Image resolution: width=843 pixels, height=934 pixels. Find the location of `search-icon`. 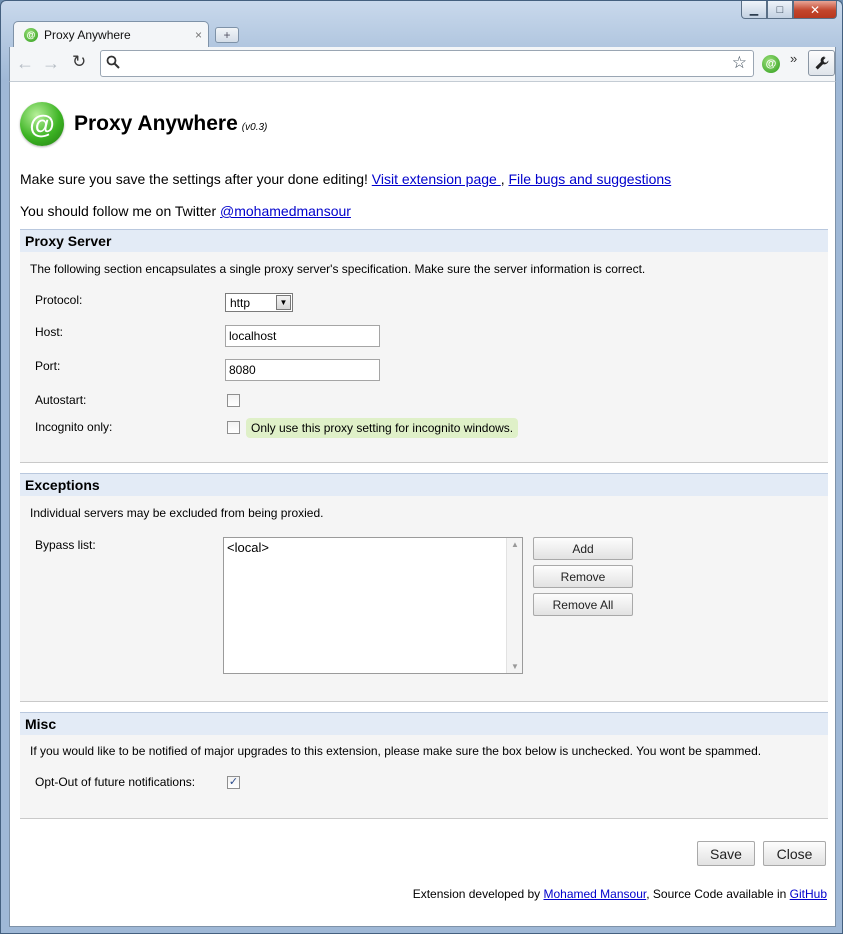

search-icon is located at coordinates (113, 63).